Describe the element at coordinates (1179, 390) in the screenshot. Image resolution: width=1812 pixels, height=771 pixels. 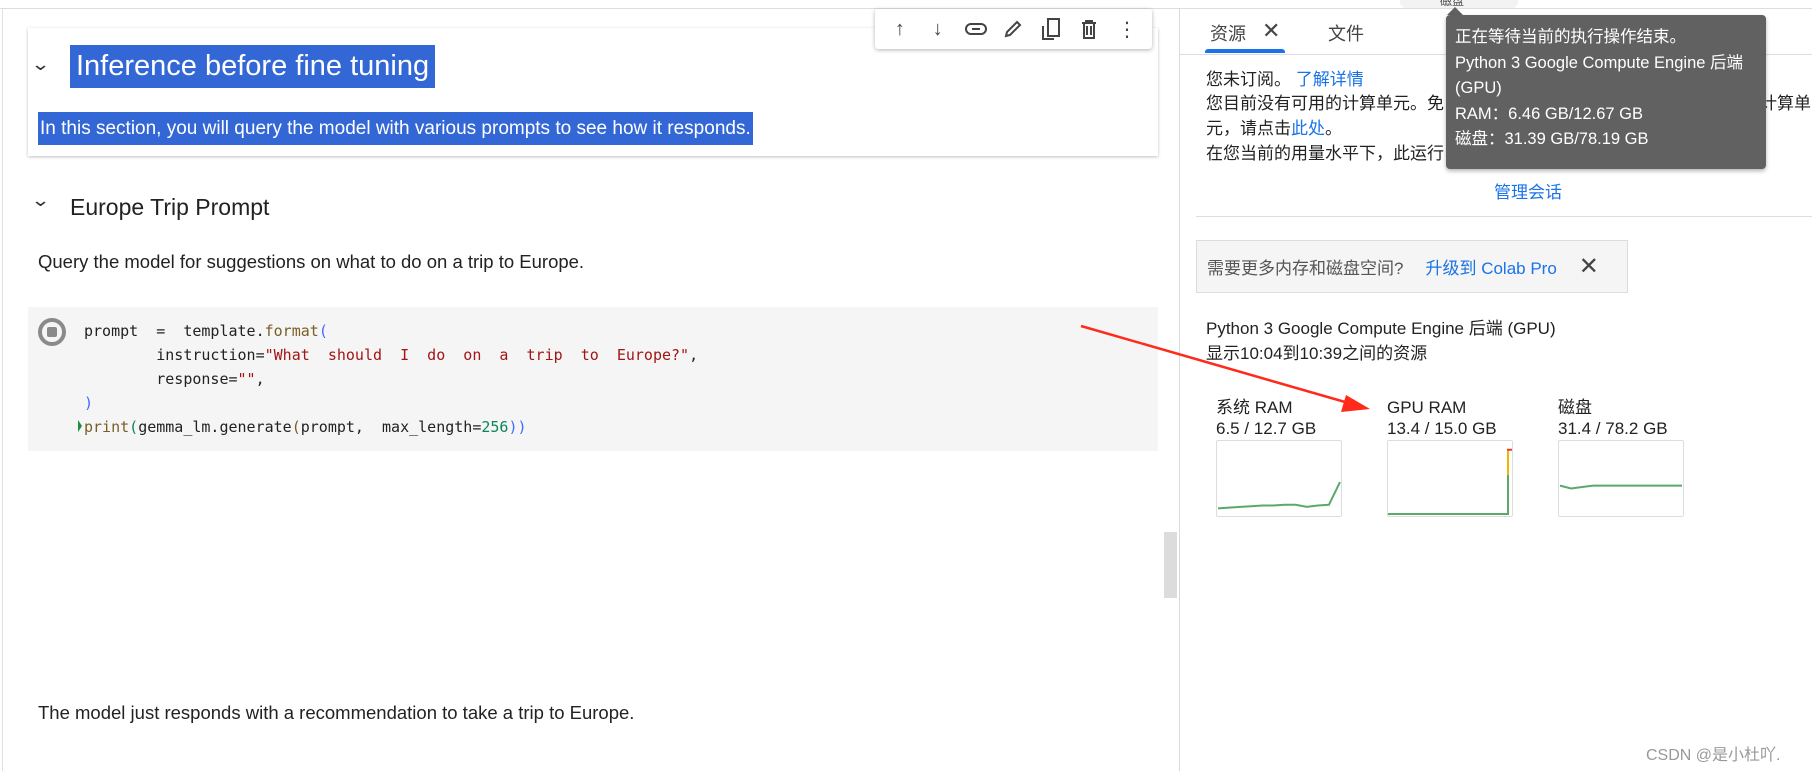
I see `panel-divider` at that location.